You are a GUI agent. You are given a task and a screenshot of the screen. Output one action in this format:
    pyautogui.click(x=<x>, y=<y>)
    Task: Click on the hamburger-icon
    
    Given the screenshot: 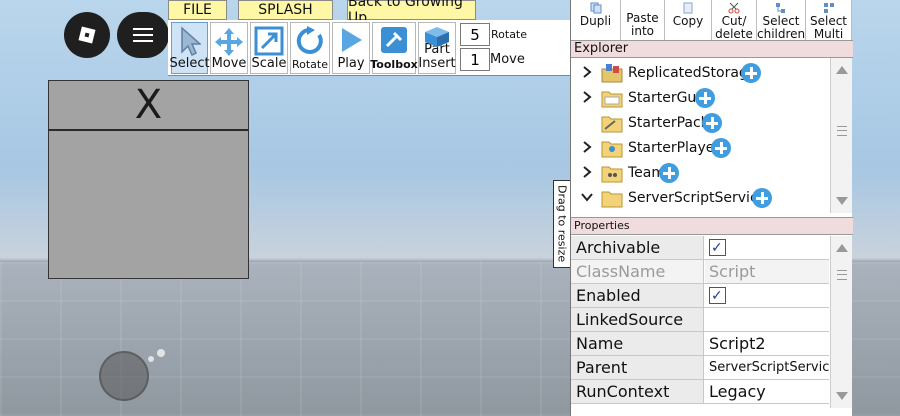 What is the action you would take?
    pyautogui.click(x=143, y=35)
    